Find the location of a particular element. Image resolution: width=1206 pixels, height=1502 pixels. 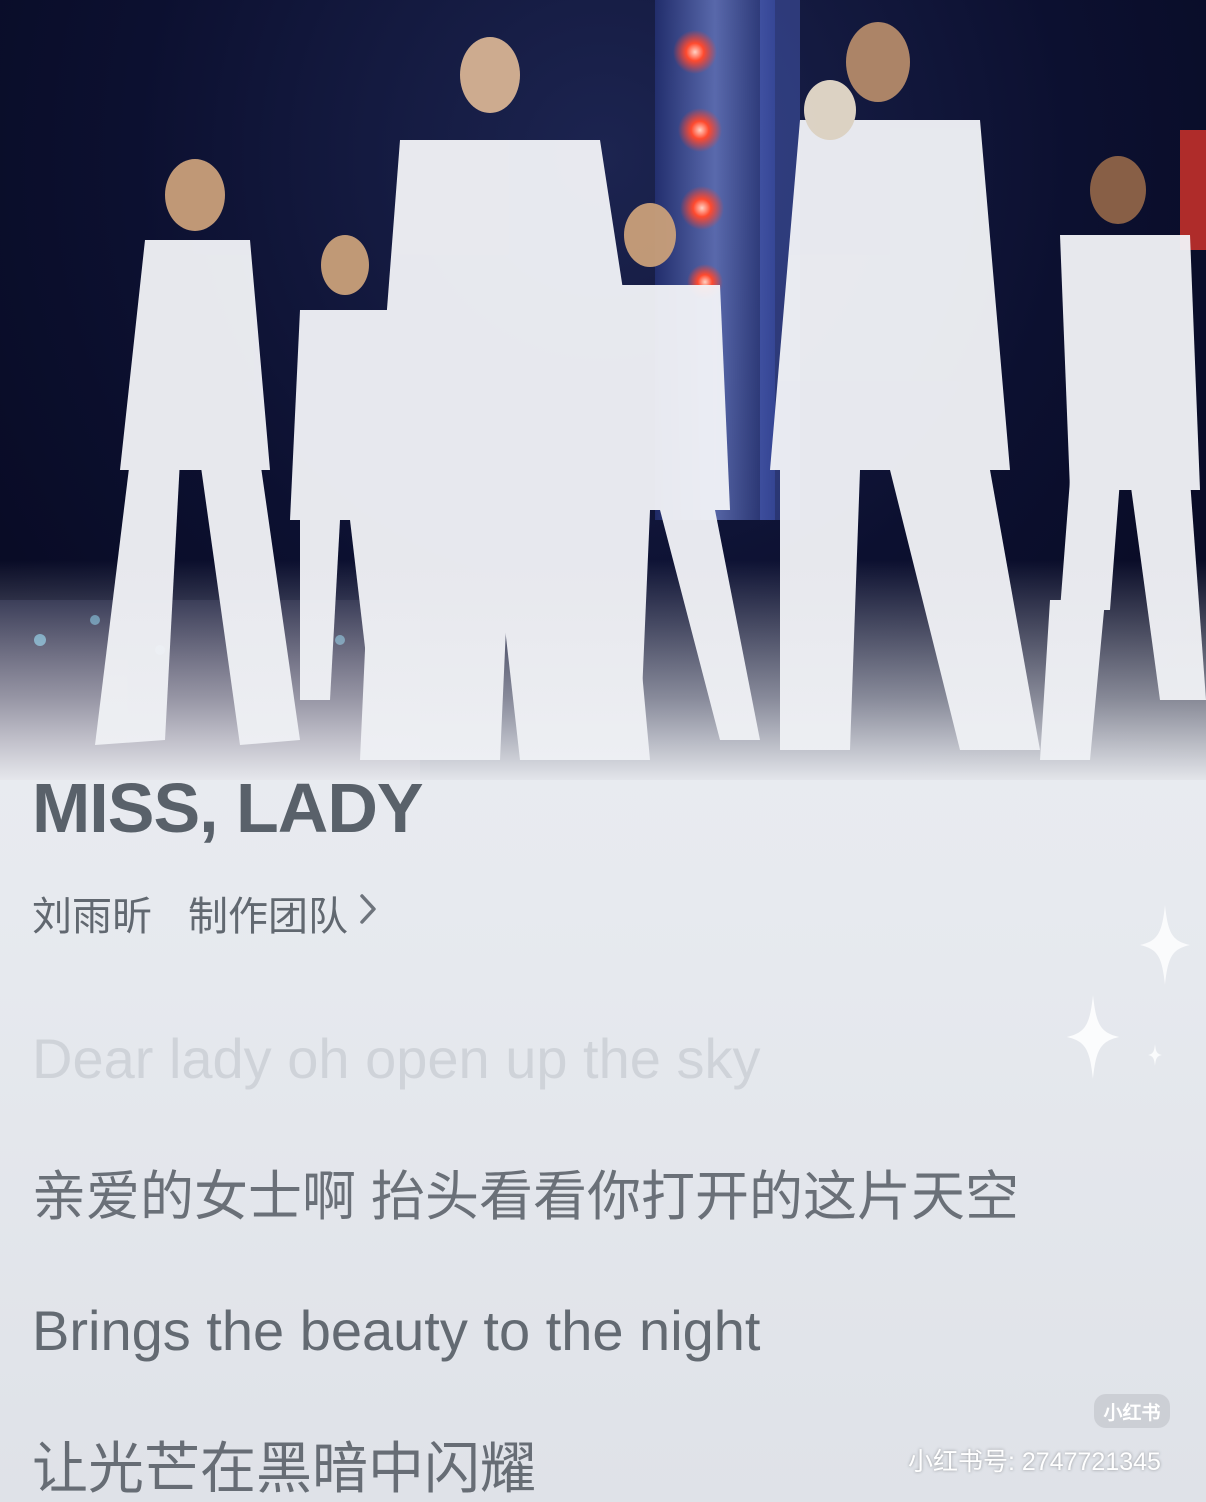

song-credits: 刘雨昕 制作团队 is located at coordinates (205, 913).